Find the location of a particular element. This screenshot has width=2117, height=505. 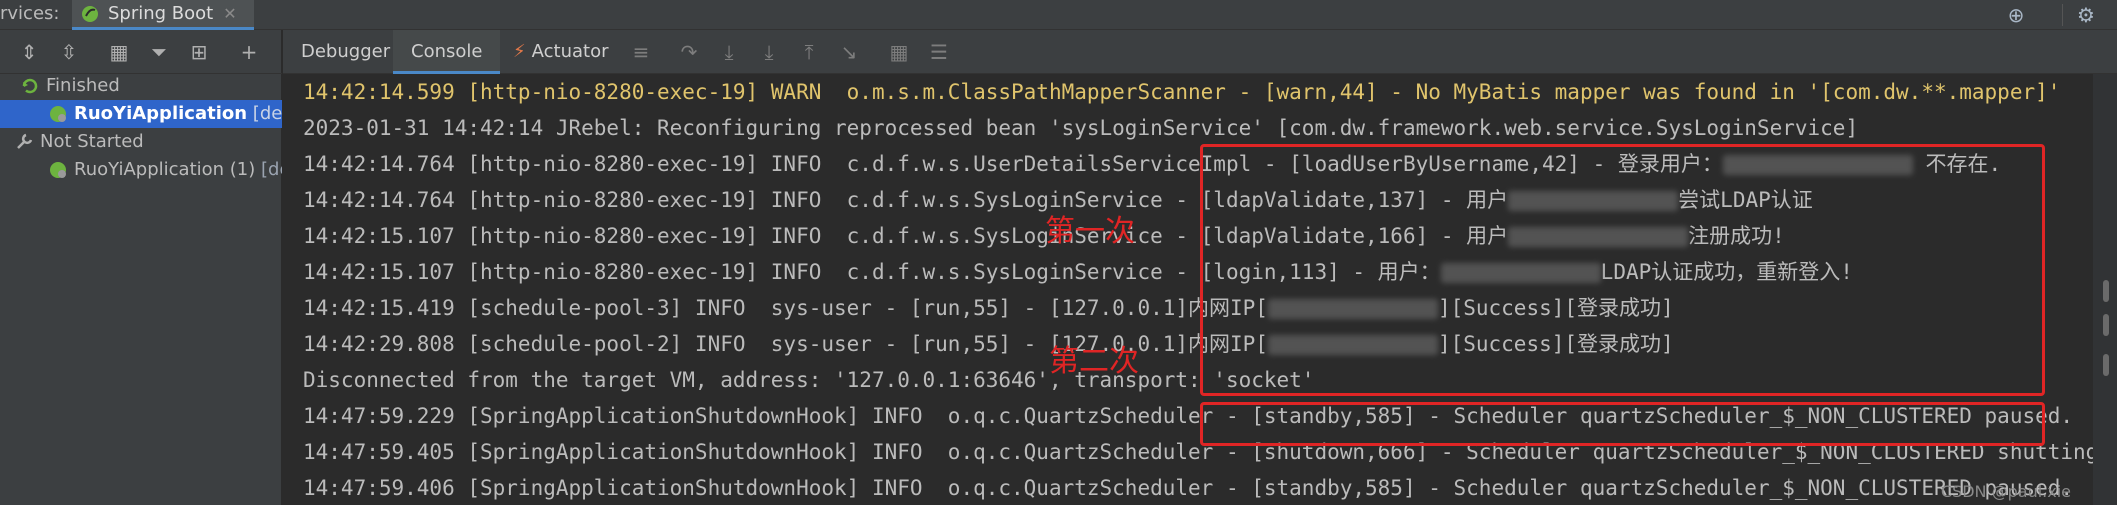

crosshair-icon: ⊕ is located at coordinates (2016, 15).